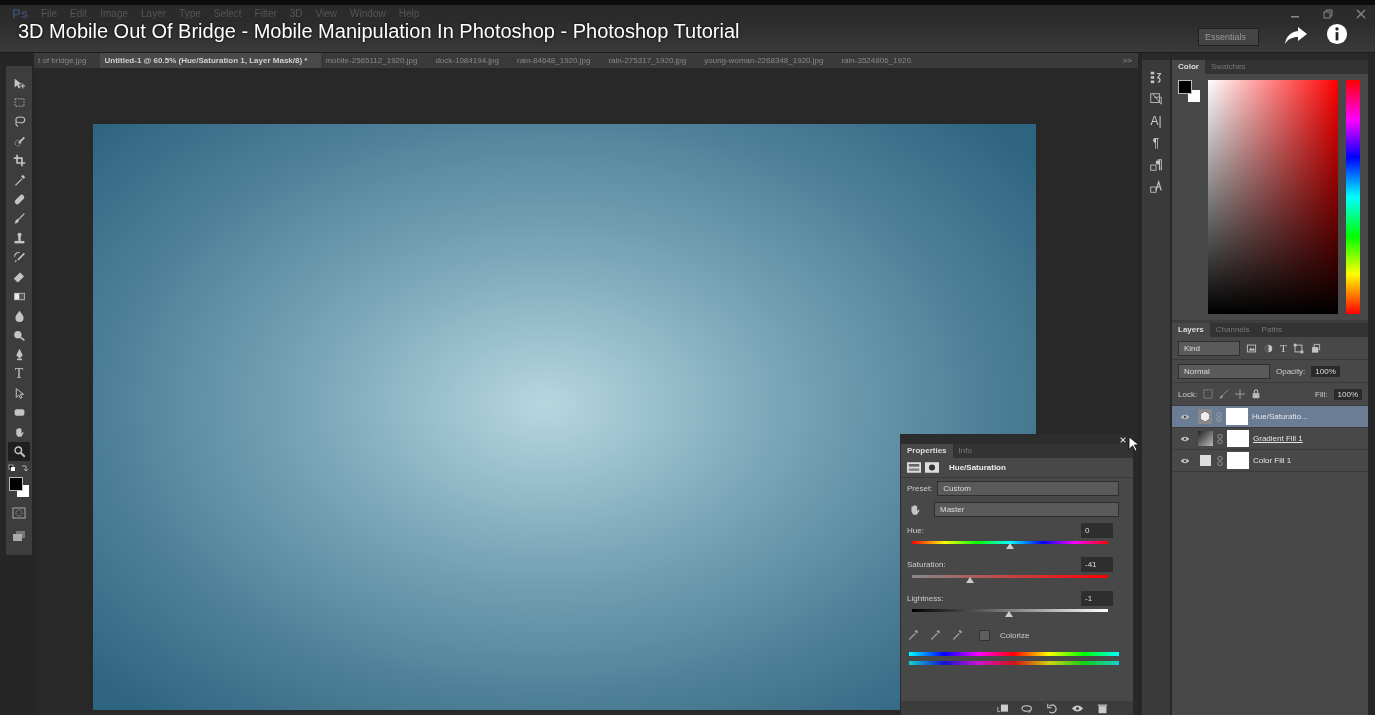 The height and width of the screenshot is (715, 1375). Describe the element at coordinates (1291, 371) in the screenshot. I see `opacity-label: Opacity:` at that location.